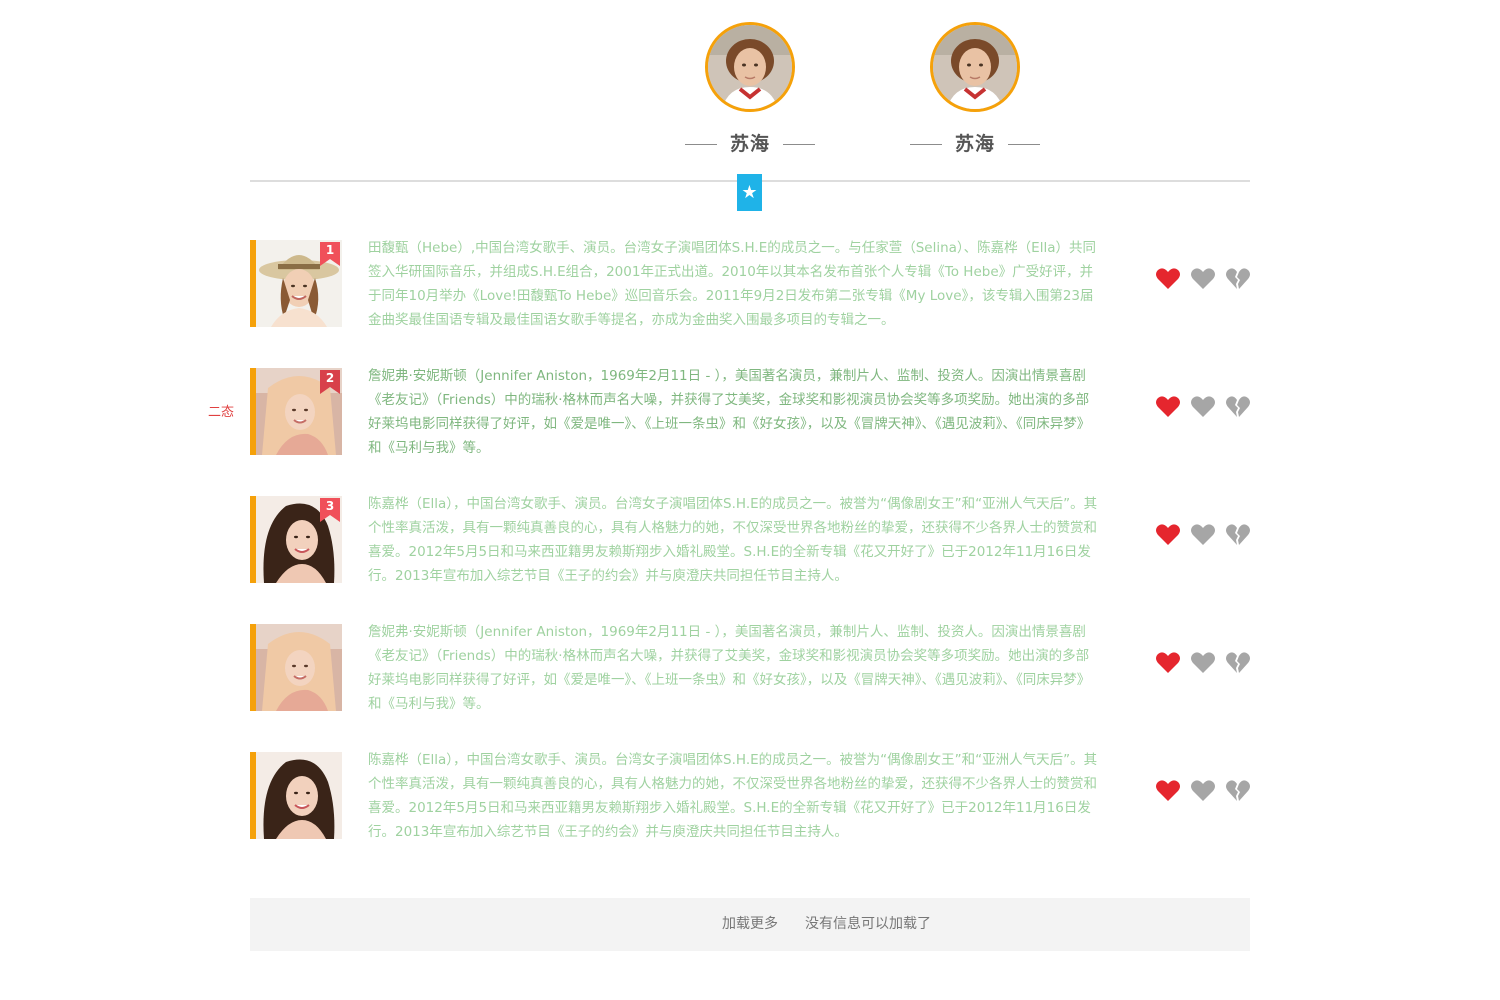 This screenshot has width=1500, height=1000. I want to click on profile-strip: 苏海 苏海, so click(865, 92).